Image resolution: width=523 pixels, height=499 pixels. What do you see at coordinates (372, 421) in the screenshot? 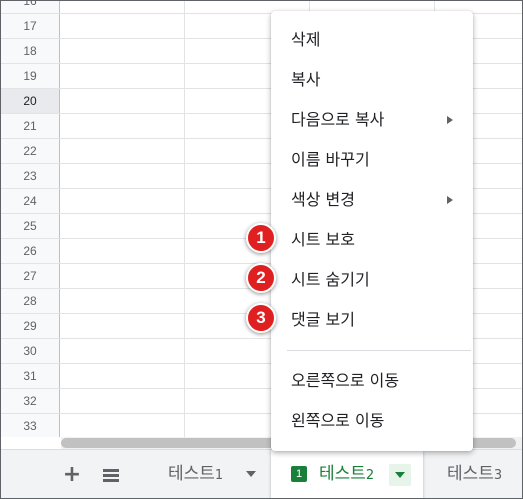
I see `menu-item-move-left: 왼쪽으로 이동` at bounding box center [372, 421].